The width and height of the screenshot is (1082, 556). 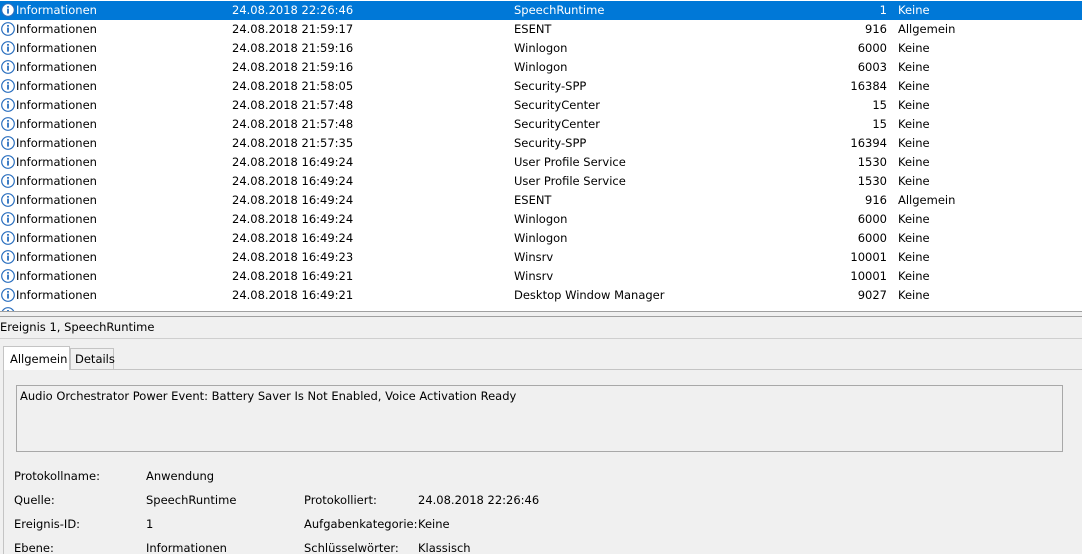 I want to click on event-source: User Profile Service, so click(x=570, y=181).